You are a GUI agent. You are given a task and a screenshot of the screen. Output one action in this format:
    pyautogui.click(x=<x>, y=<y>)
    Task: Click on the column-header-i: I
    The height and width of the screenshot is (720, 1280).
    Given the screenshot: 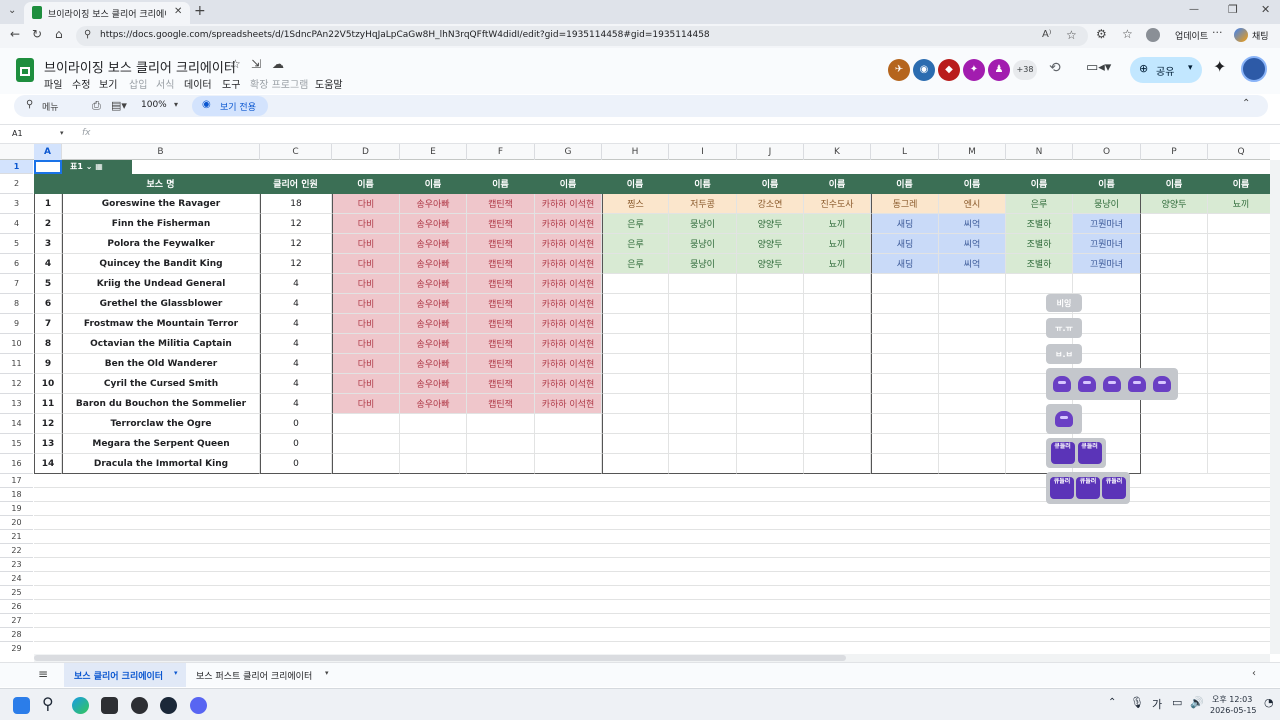 What is the action you would take?
    pyautogui.click(x=703, y=152)
    